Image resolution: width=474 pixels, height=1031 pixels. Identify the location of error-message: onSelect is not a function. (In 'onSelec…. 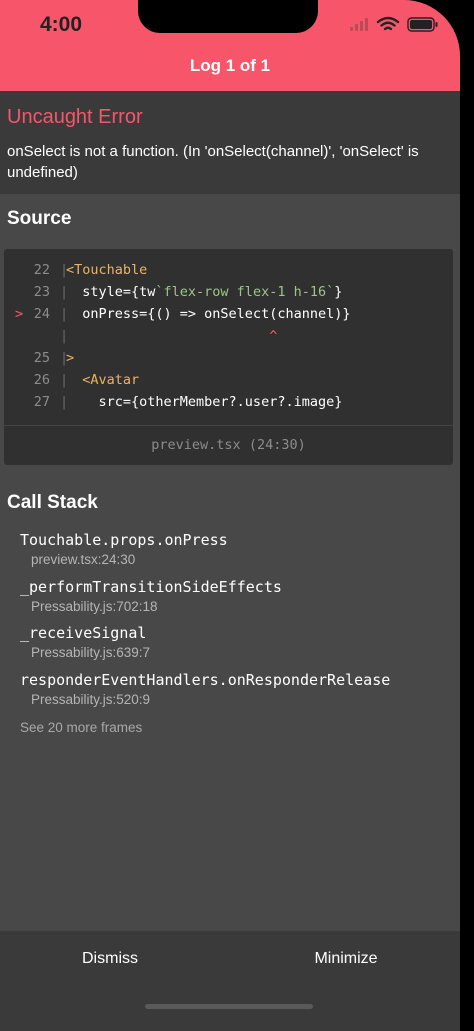
(213, 162).